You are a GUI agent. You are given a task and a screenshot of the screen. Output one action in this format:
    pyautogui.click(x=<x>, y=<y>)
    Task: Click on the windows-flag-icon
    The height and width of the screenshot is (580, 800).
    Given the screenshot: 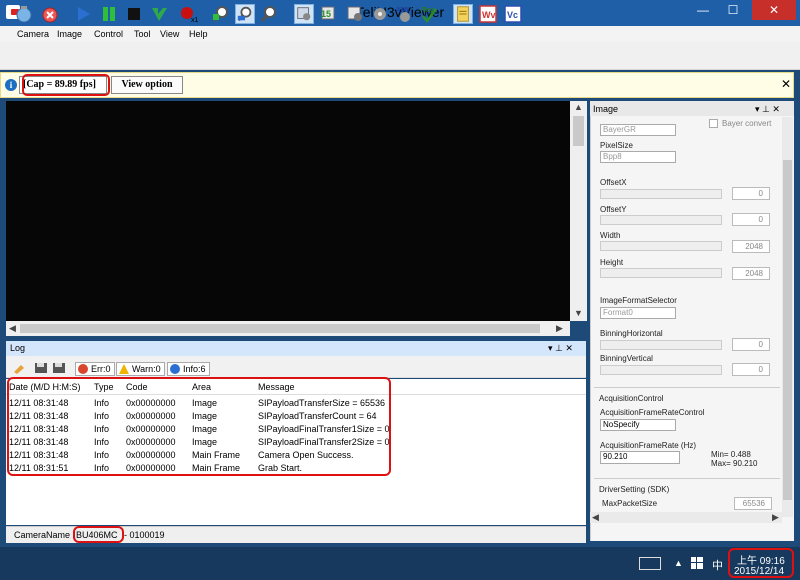 What is the action you would take?
    pyautogui.click(x=697, y=563)
    